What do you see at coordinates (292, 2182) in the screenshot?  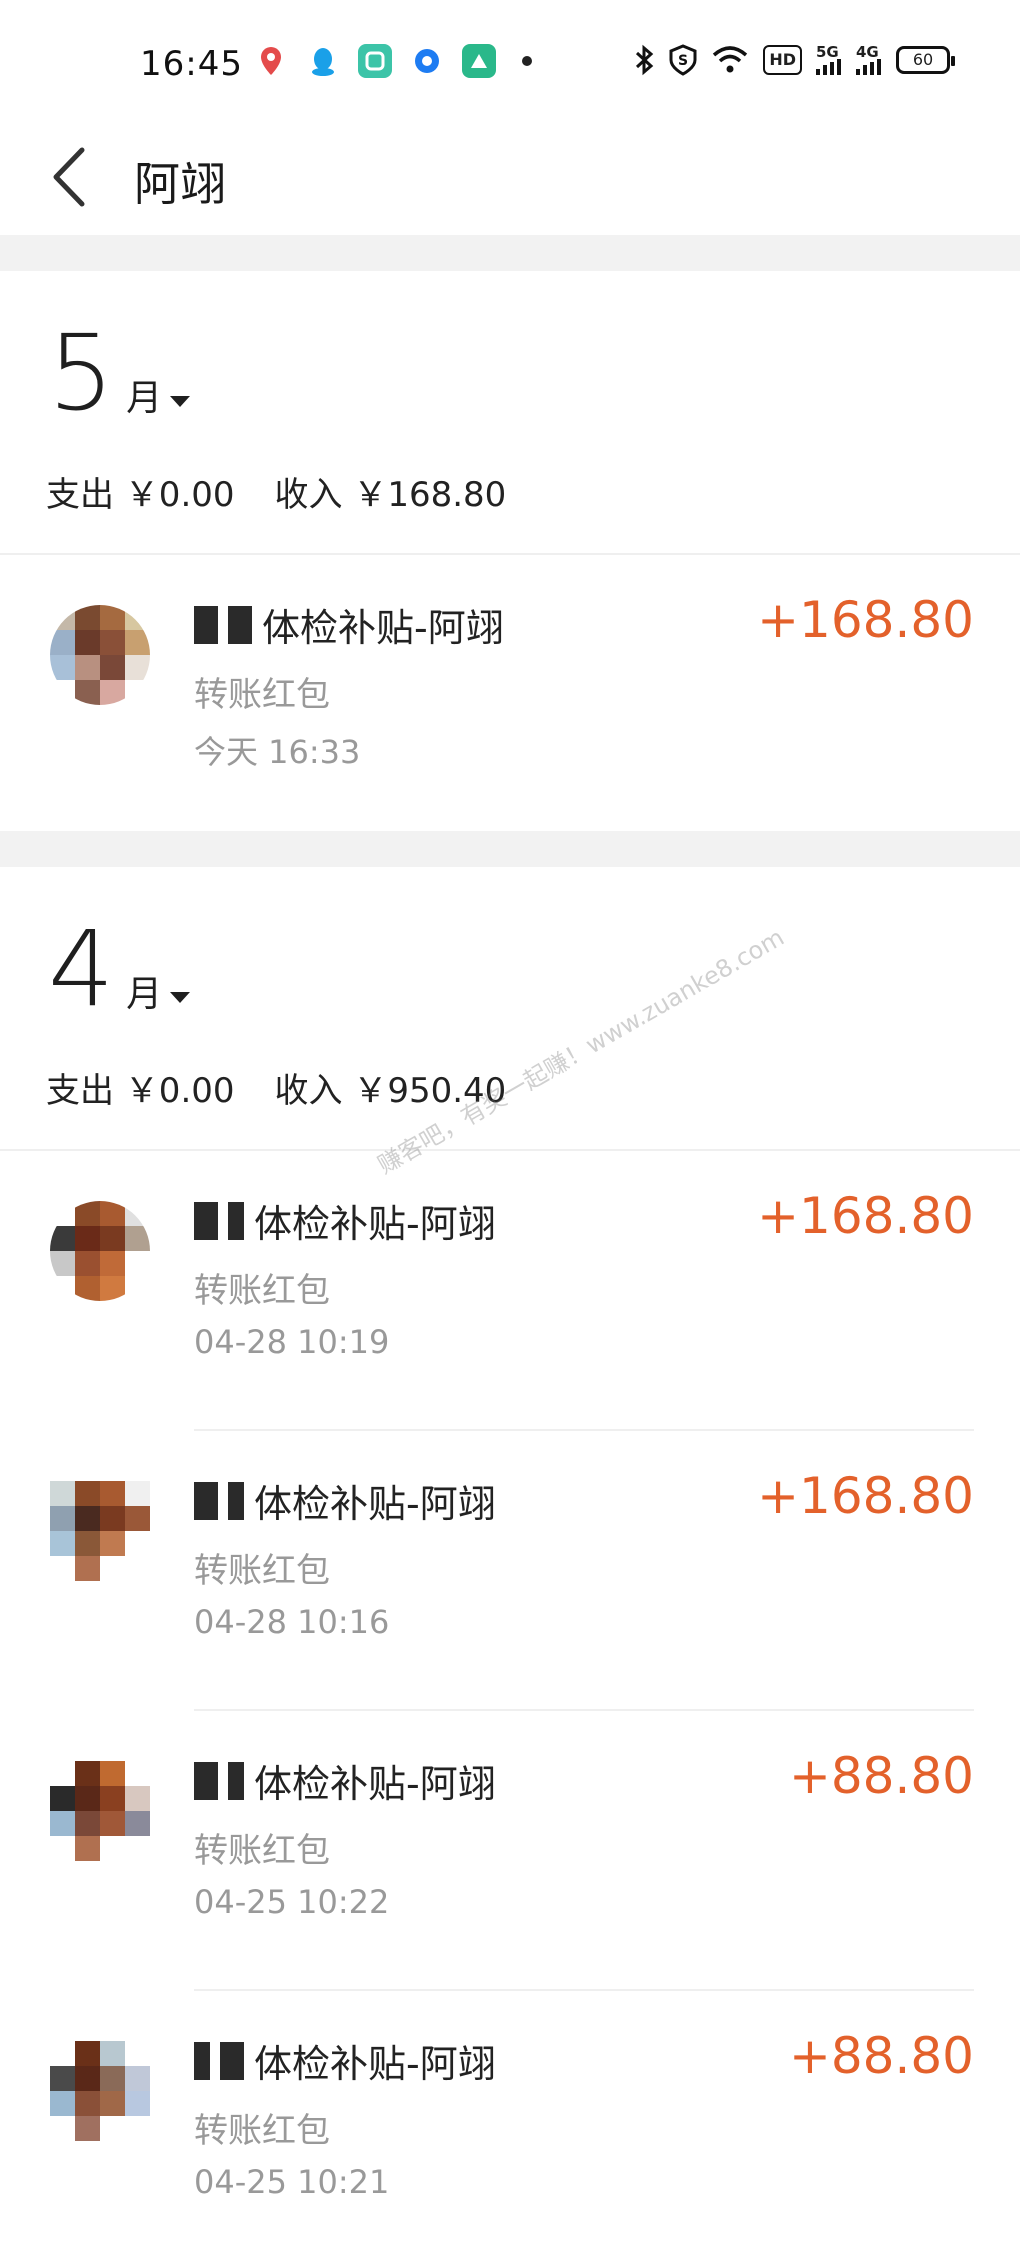 I see `transaction-time: 04-25 10:21` at bounding box center [292, 2182].